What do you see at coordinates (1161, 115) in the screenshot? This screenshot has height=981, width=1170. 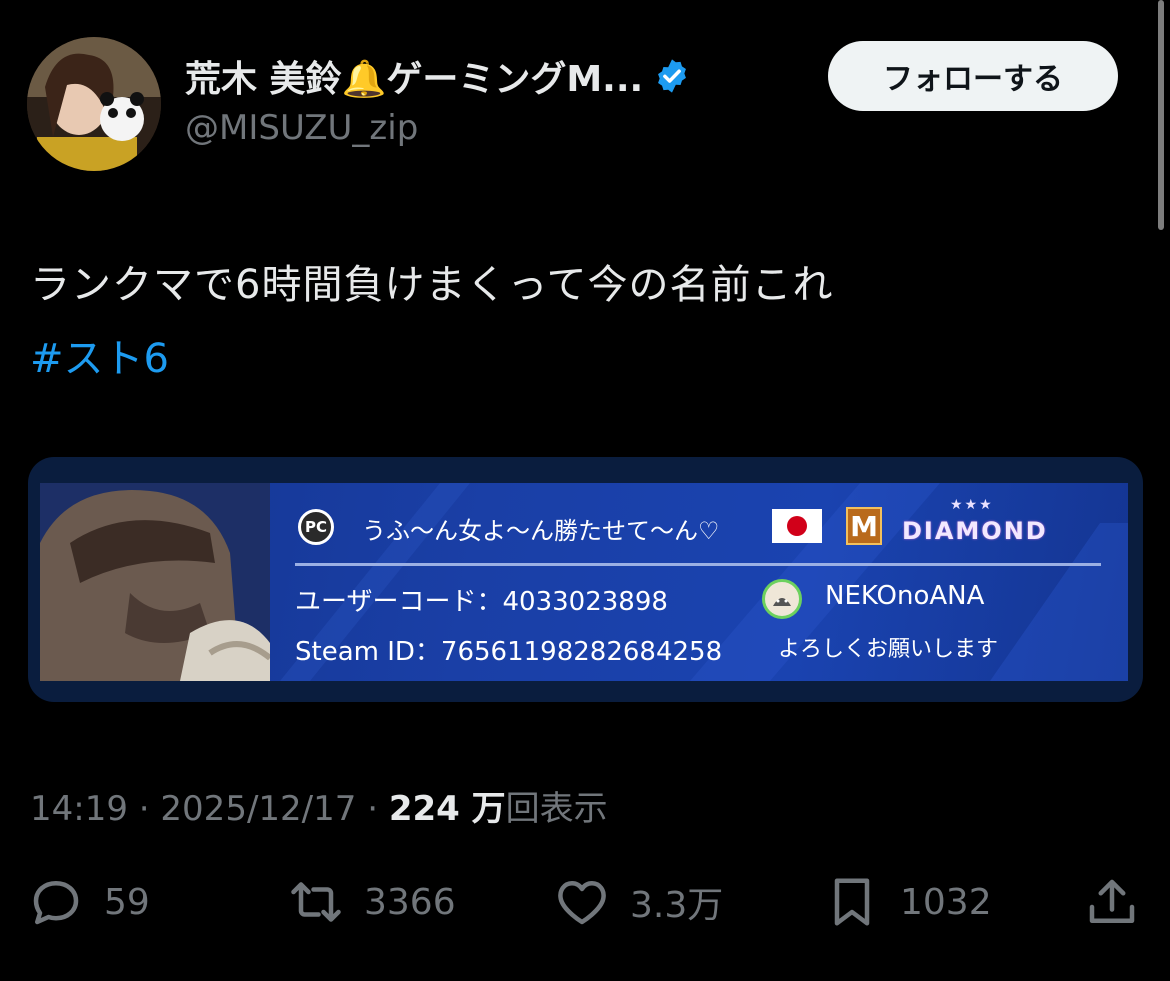 I see `scrollbar` at bounding box center [1161, 115].